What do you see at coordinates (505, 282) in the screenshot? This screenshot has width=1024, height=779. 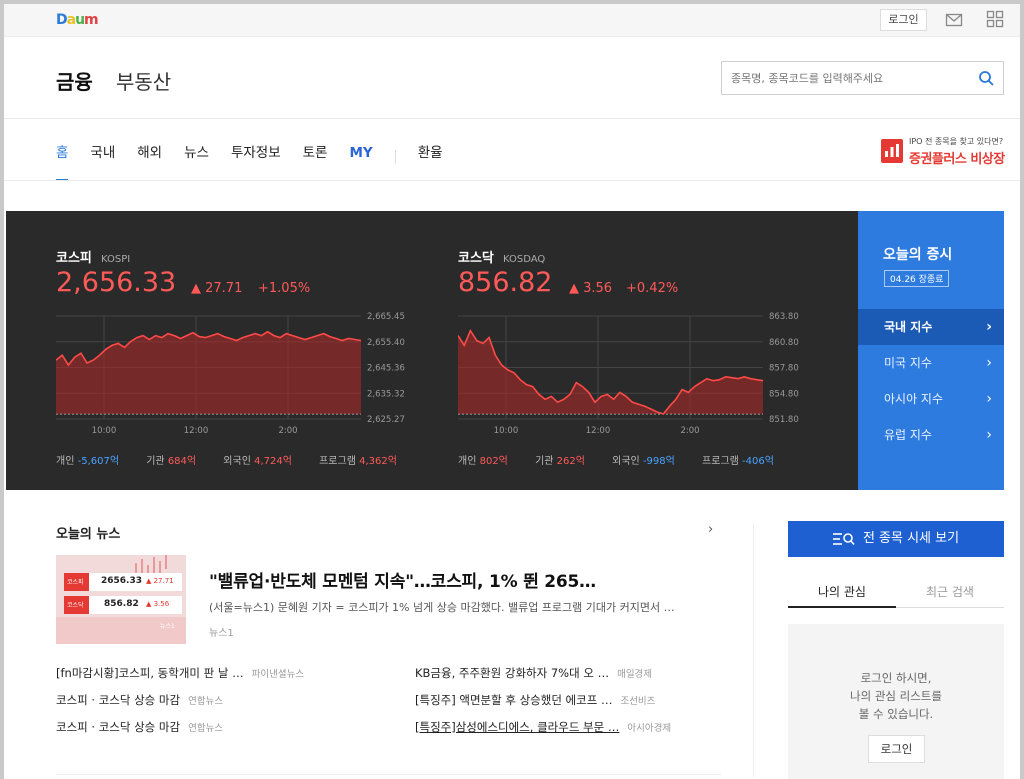 I see `kosdaq-value: 856.82` at bounding box center [505, 282].